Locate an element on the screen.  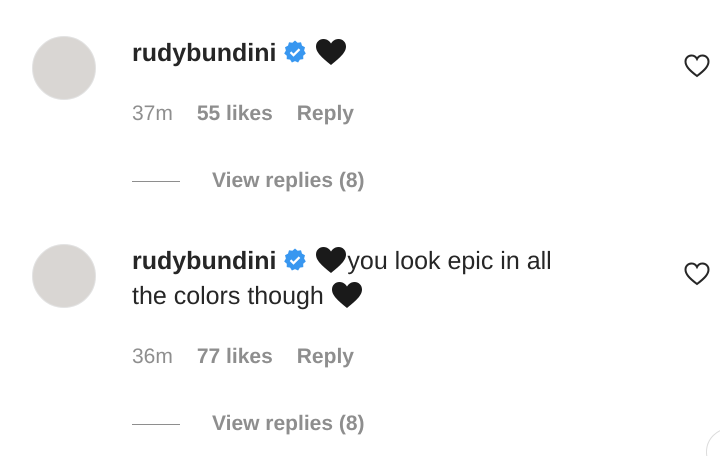
comment-time: 36m is located at coordinates (152, 357).